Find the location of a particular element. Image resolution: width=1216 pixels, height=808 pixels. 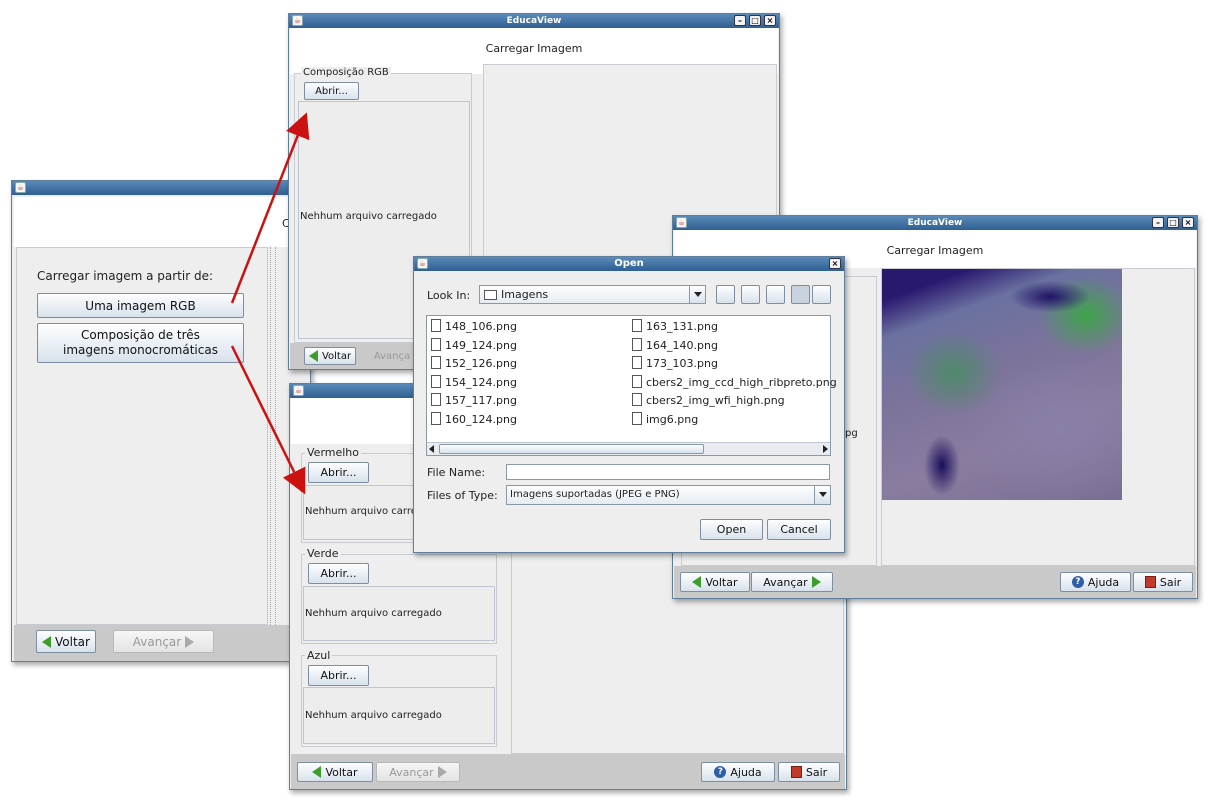

file-name-text: 149_124.png is located at coordinates (481, 345).